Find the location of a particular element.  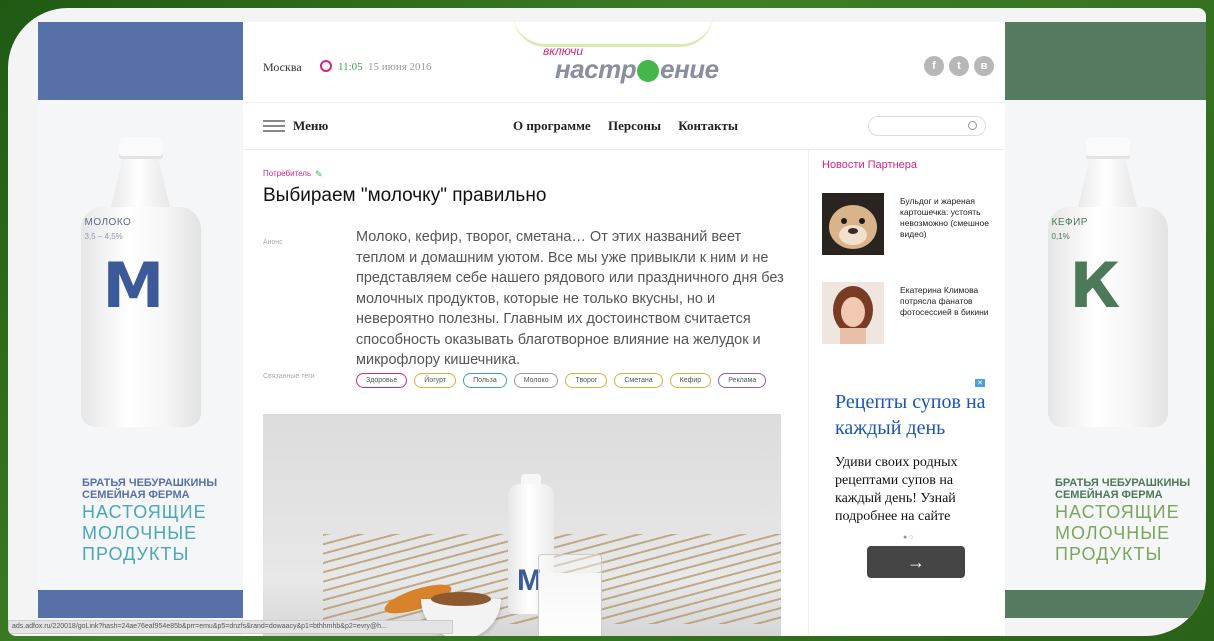

nav-link-contacts: Контакты is located at coordinates (708, 125).